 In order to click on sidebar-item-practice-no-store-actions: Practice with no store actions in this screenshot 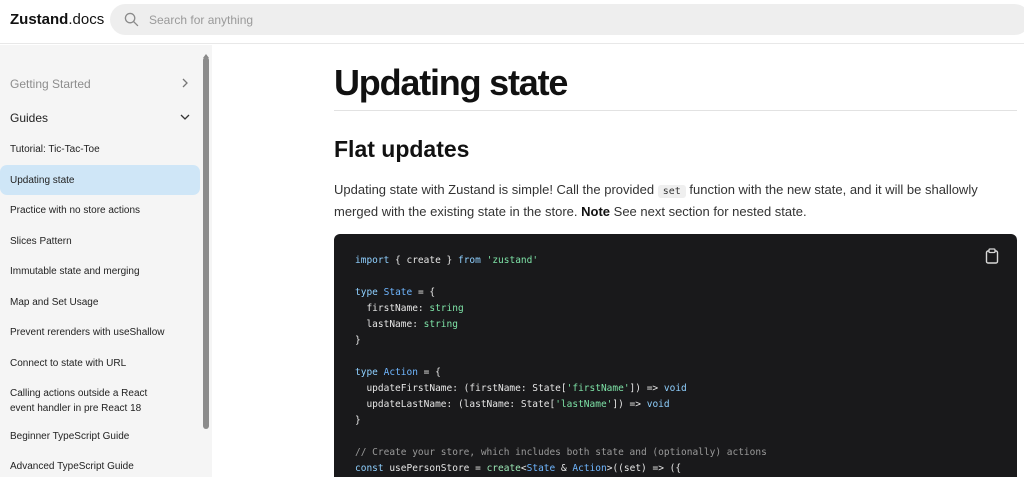, I will do `click(100, 210)`.